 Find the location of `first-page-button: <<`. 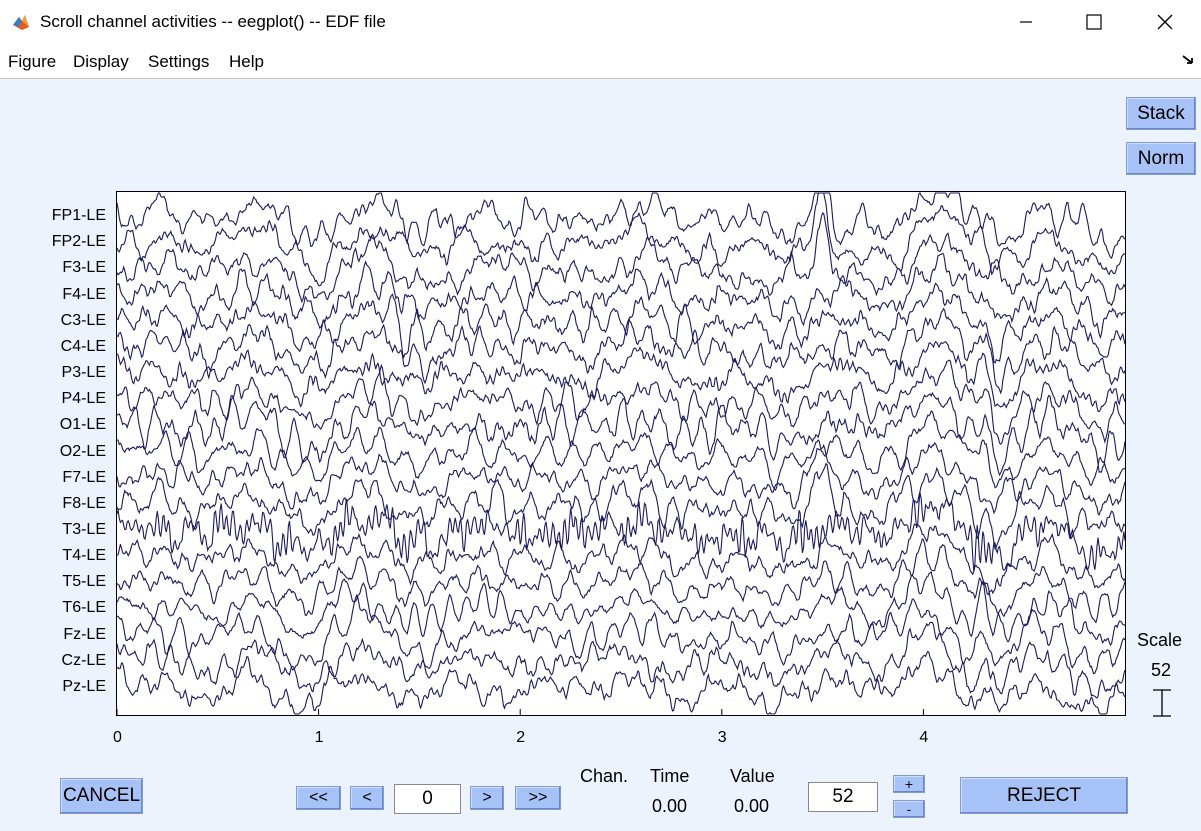

first-page-button: << is located at coordinates (318, 798).